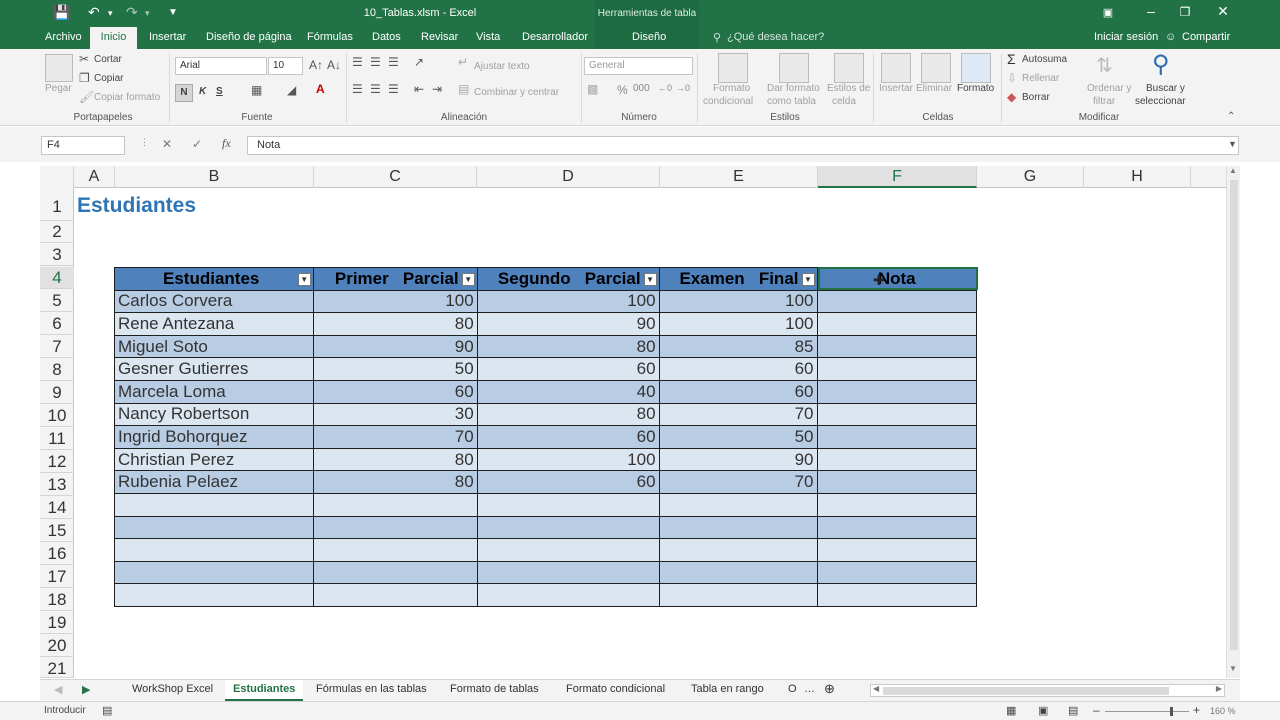 This screenshot has height=720, width=1280. I want to click on conditional-format-icon, so click(733, 68).